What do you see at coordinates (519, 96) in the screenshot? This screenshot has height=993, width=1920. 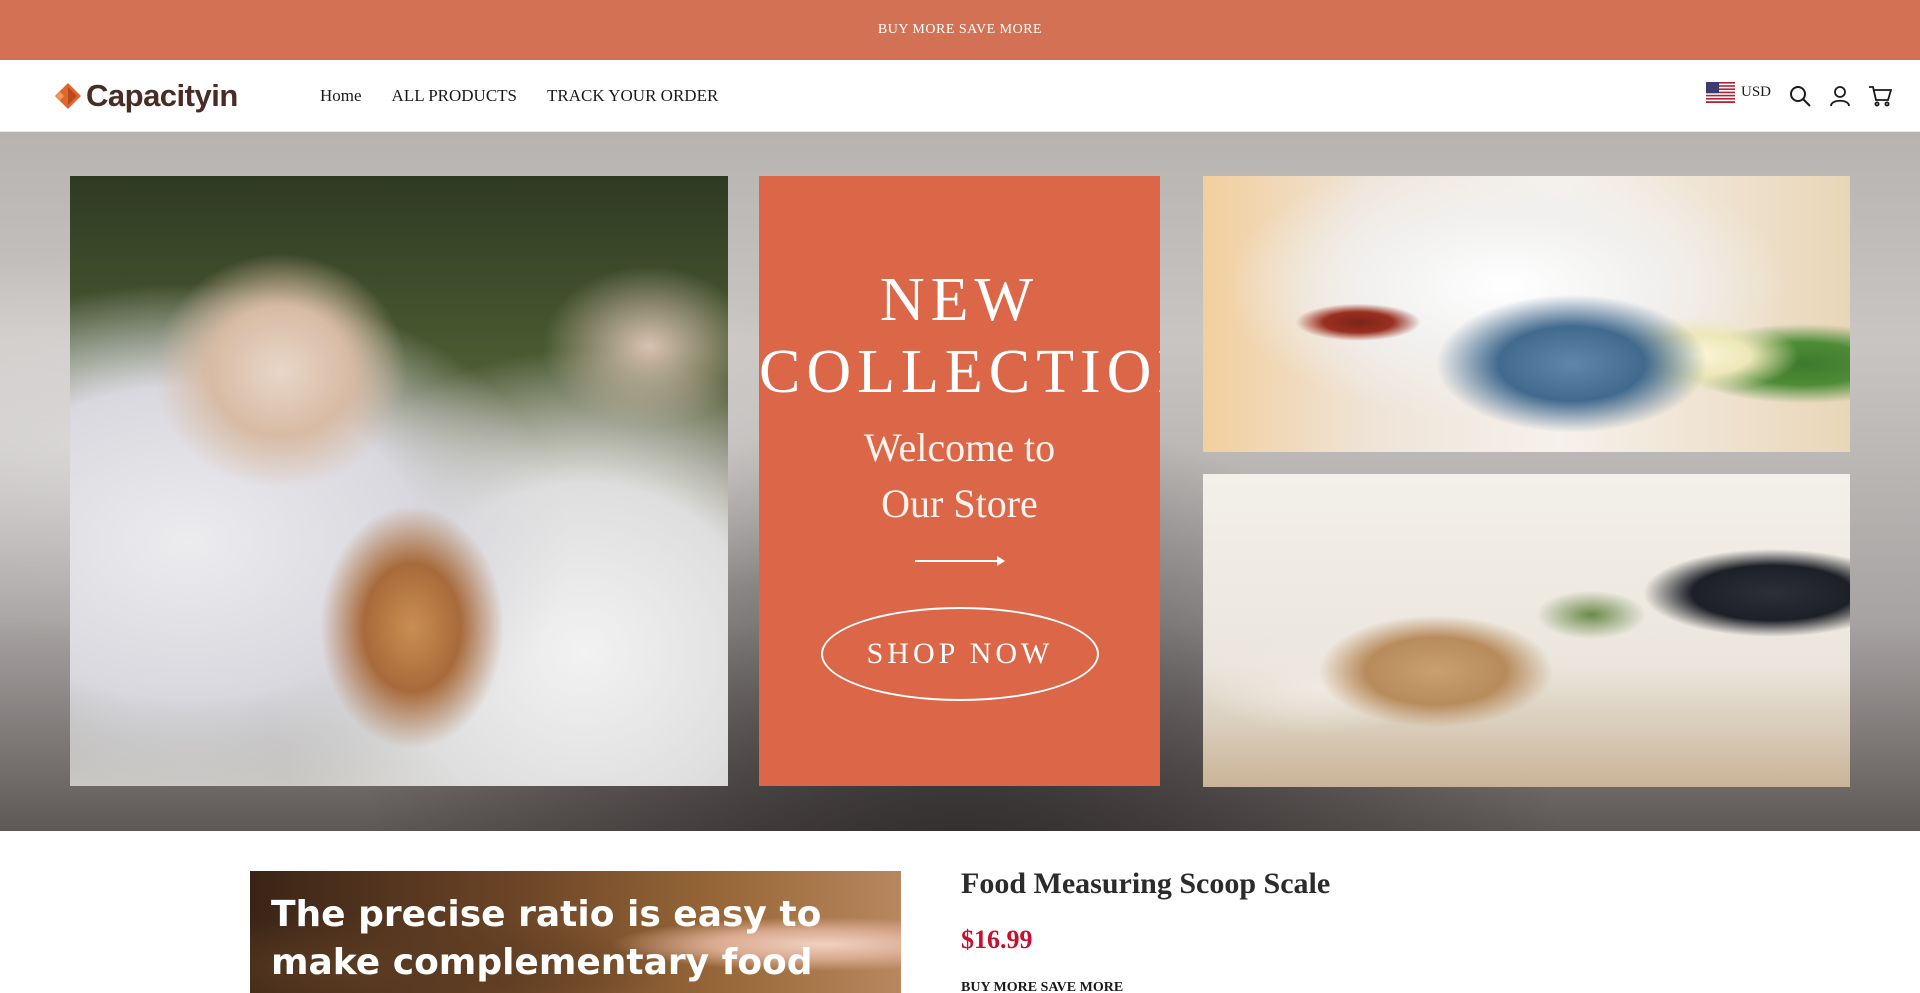 I see `main-nav: Home ALL PRODUCTS TRACK YOUR ORDER` at bounding box center [519, 96].